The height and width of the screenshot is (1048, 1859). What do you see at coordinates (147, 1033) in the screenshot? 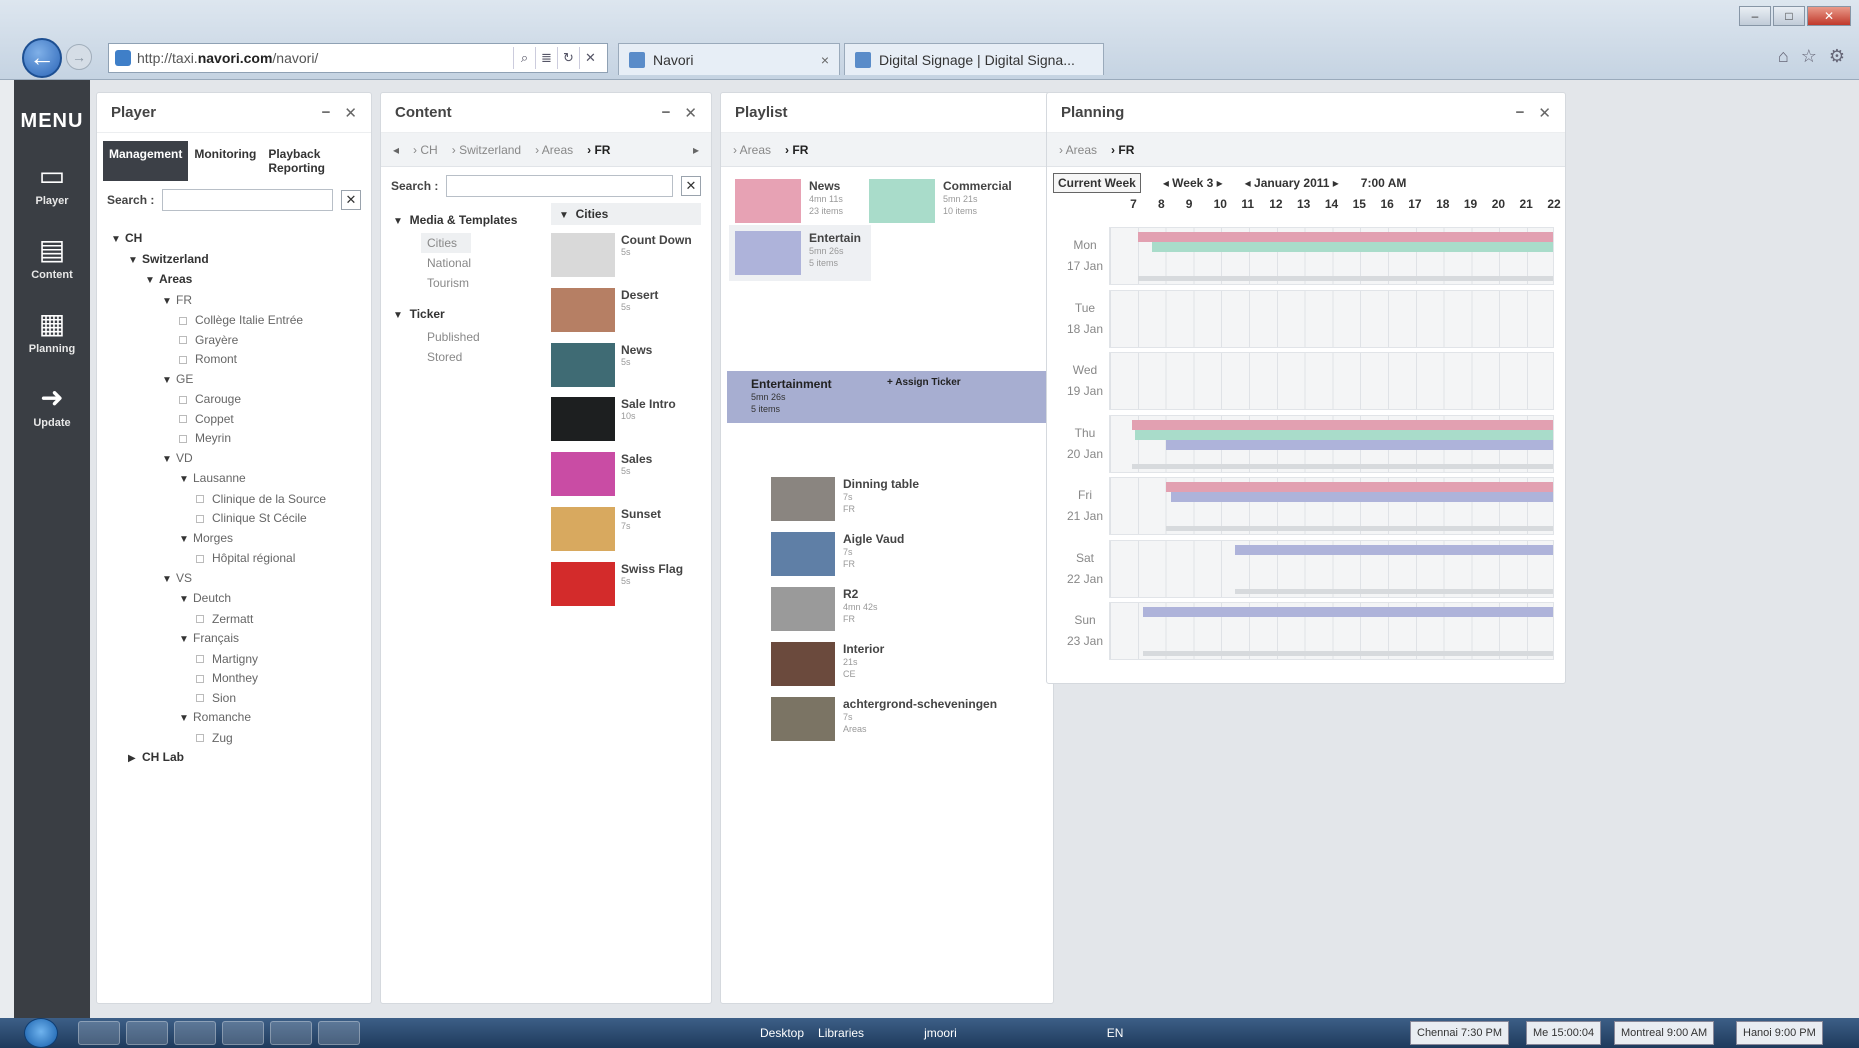
I see `taskbar-app-ie` at bounding box center [147, 1033].